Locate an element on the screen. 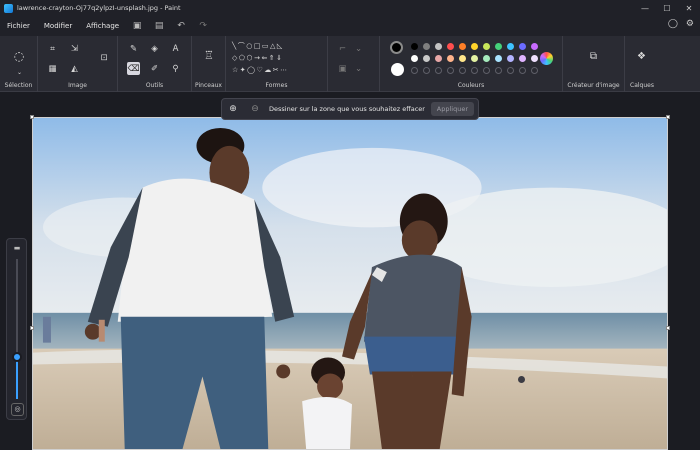  eraser-cursor is located at coordinates (521, 379).